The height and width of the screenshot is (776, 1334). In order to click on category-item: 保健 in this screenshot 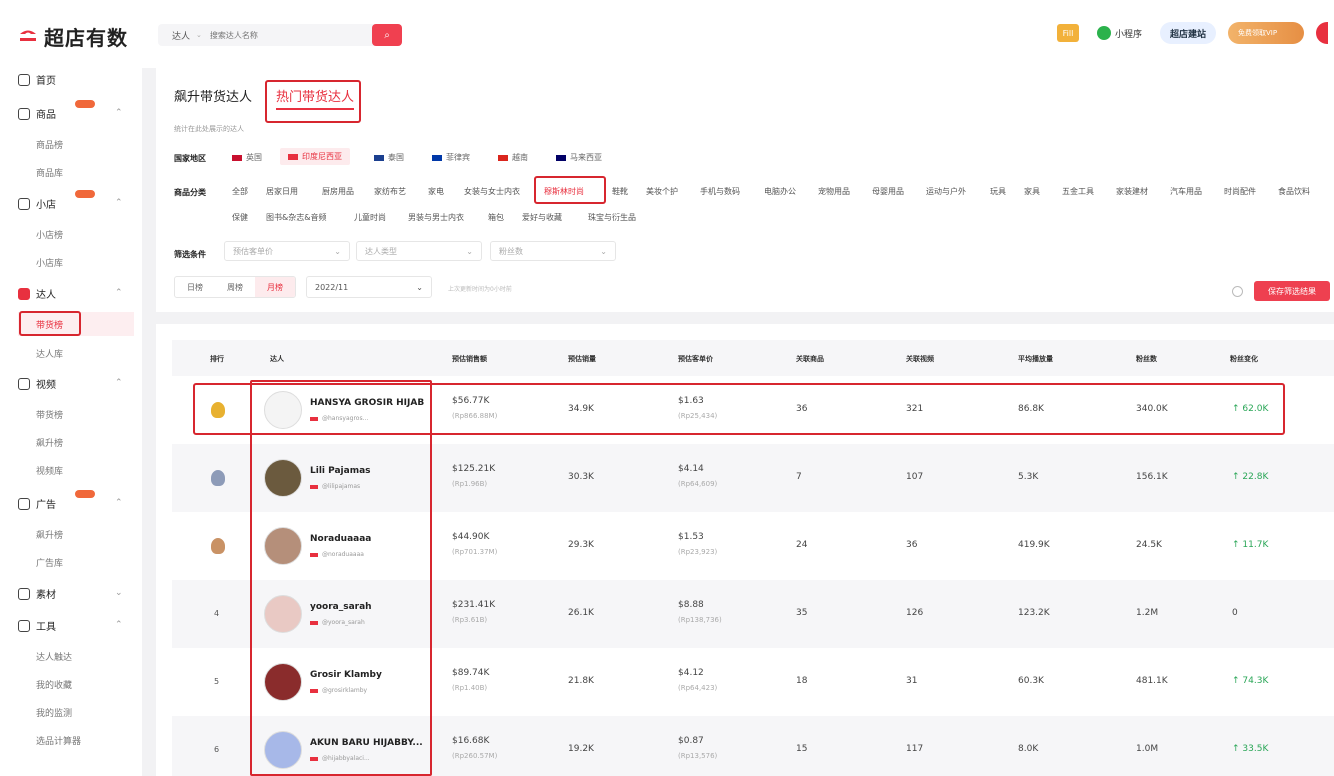, I will do `click(240, 217)`.